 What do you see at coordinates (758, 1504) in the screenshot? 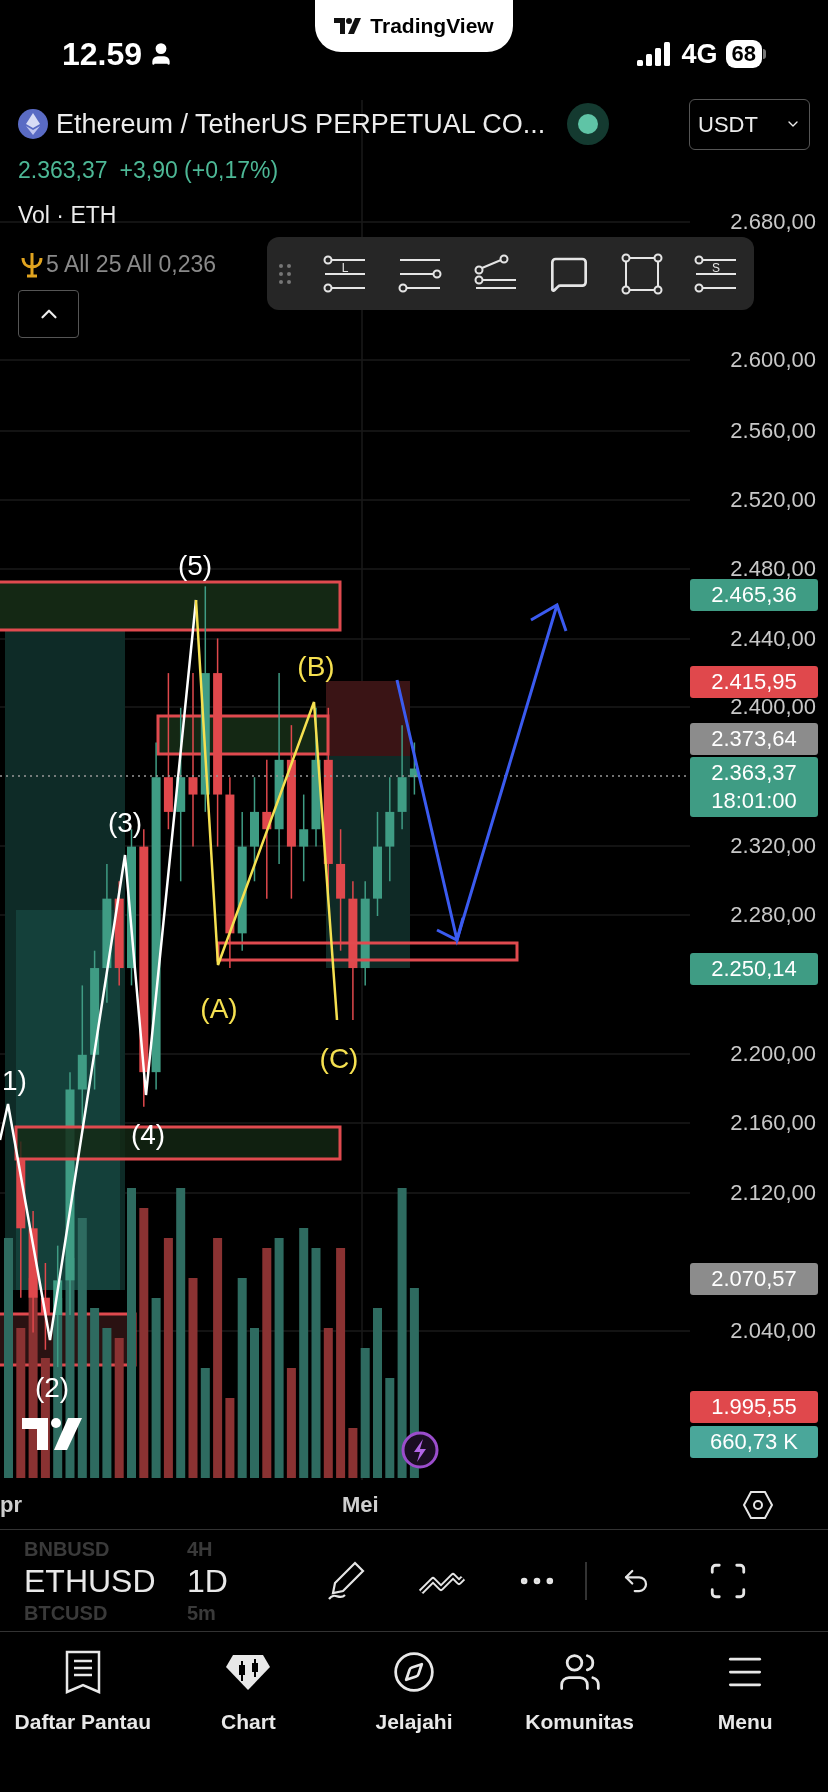
I see `settings-icon` at bounding box center [758, 1504].